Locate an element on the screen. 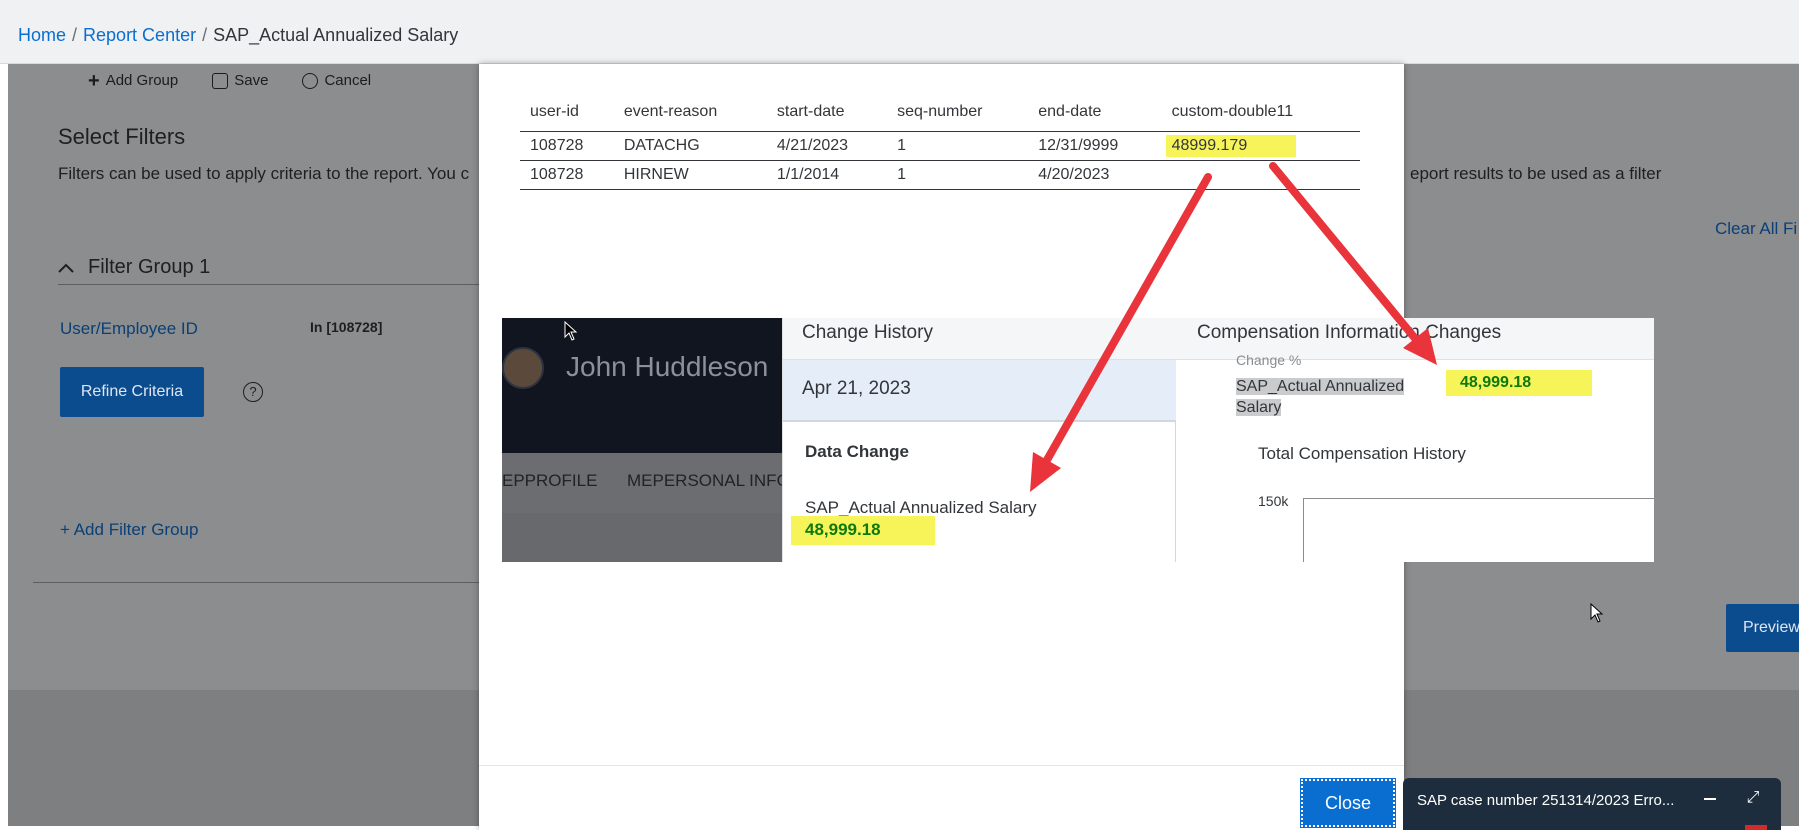 This screenshot has width=1799, height=830. column-header: event-reason is located at coordinates (690, 113).